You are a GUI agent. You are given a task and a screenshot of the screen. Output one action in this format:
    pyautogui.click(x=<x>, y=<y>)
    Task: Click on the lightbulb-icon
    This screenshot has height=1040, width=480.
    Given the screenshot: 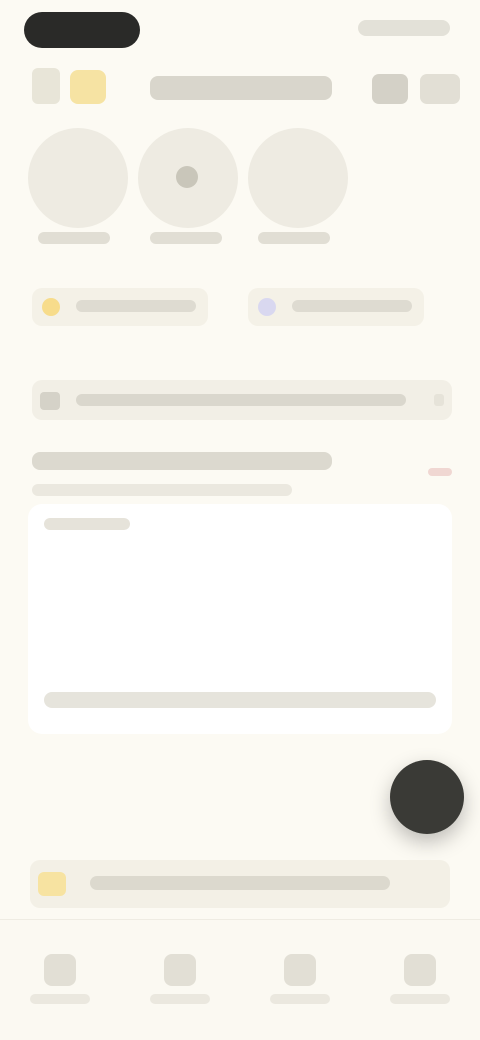 What is the action you would take?
    pyautogui.click(x=52, y=884)
    